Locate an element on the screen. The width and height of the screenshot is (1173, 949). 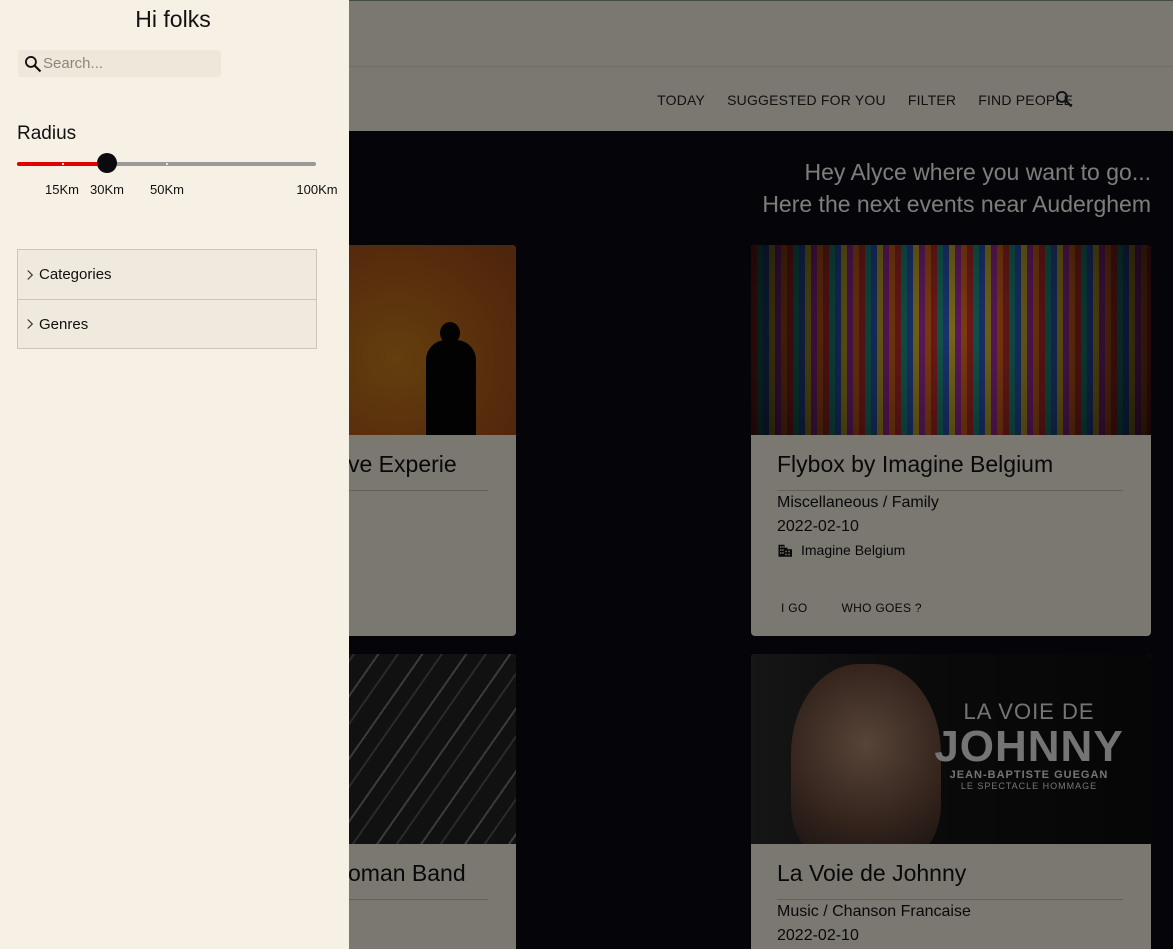
radius-label: Radius is located at coordinates (47, 133).